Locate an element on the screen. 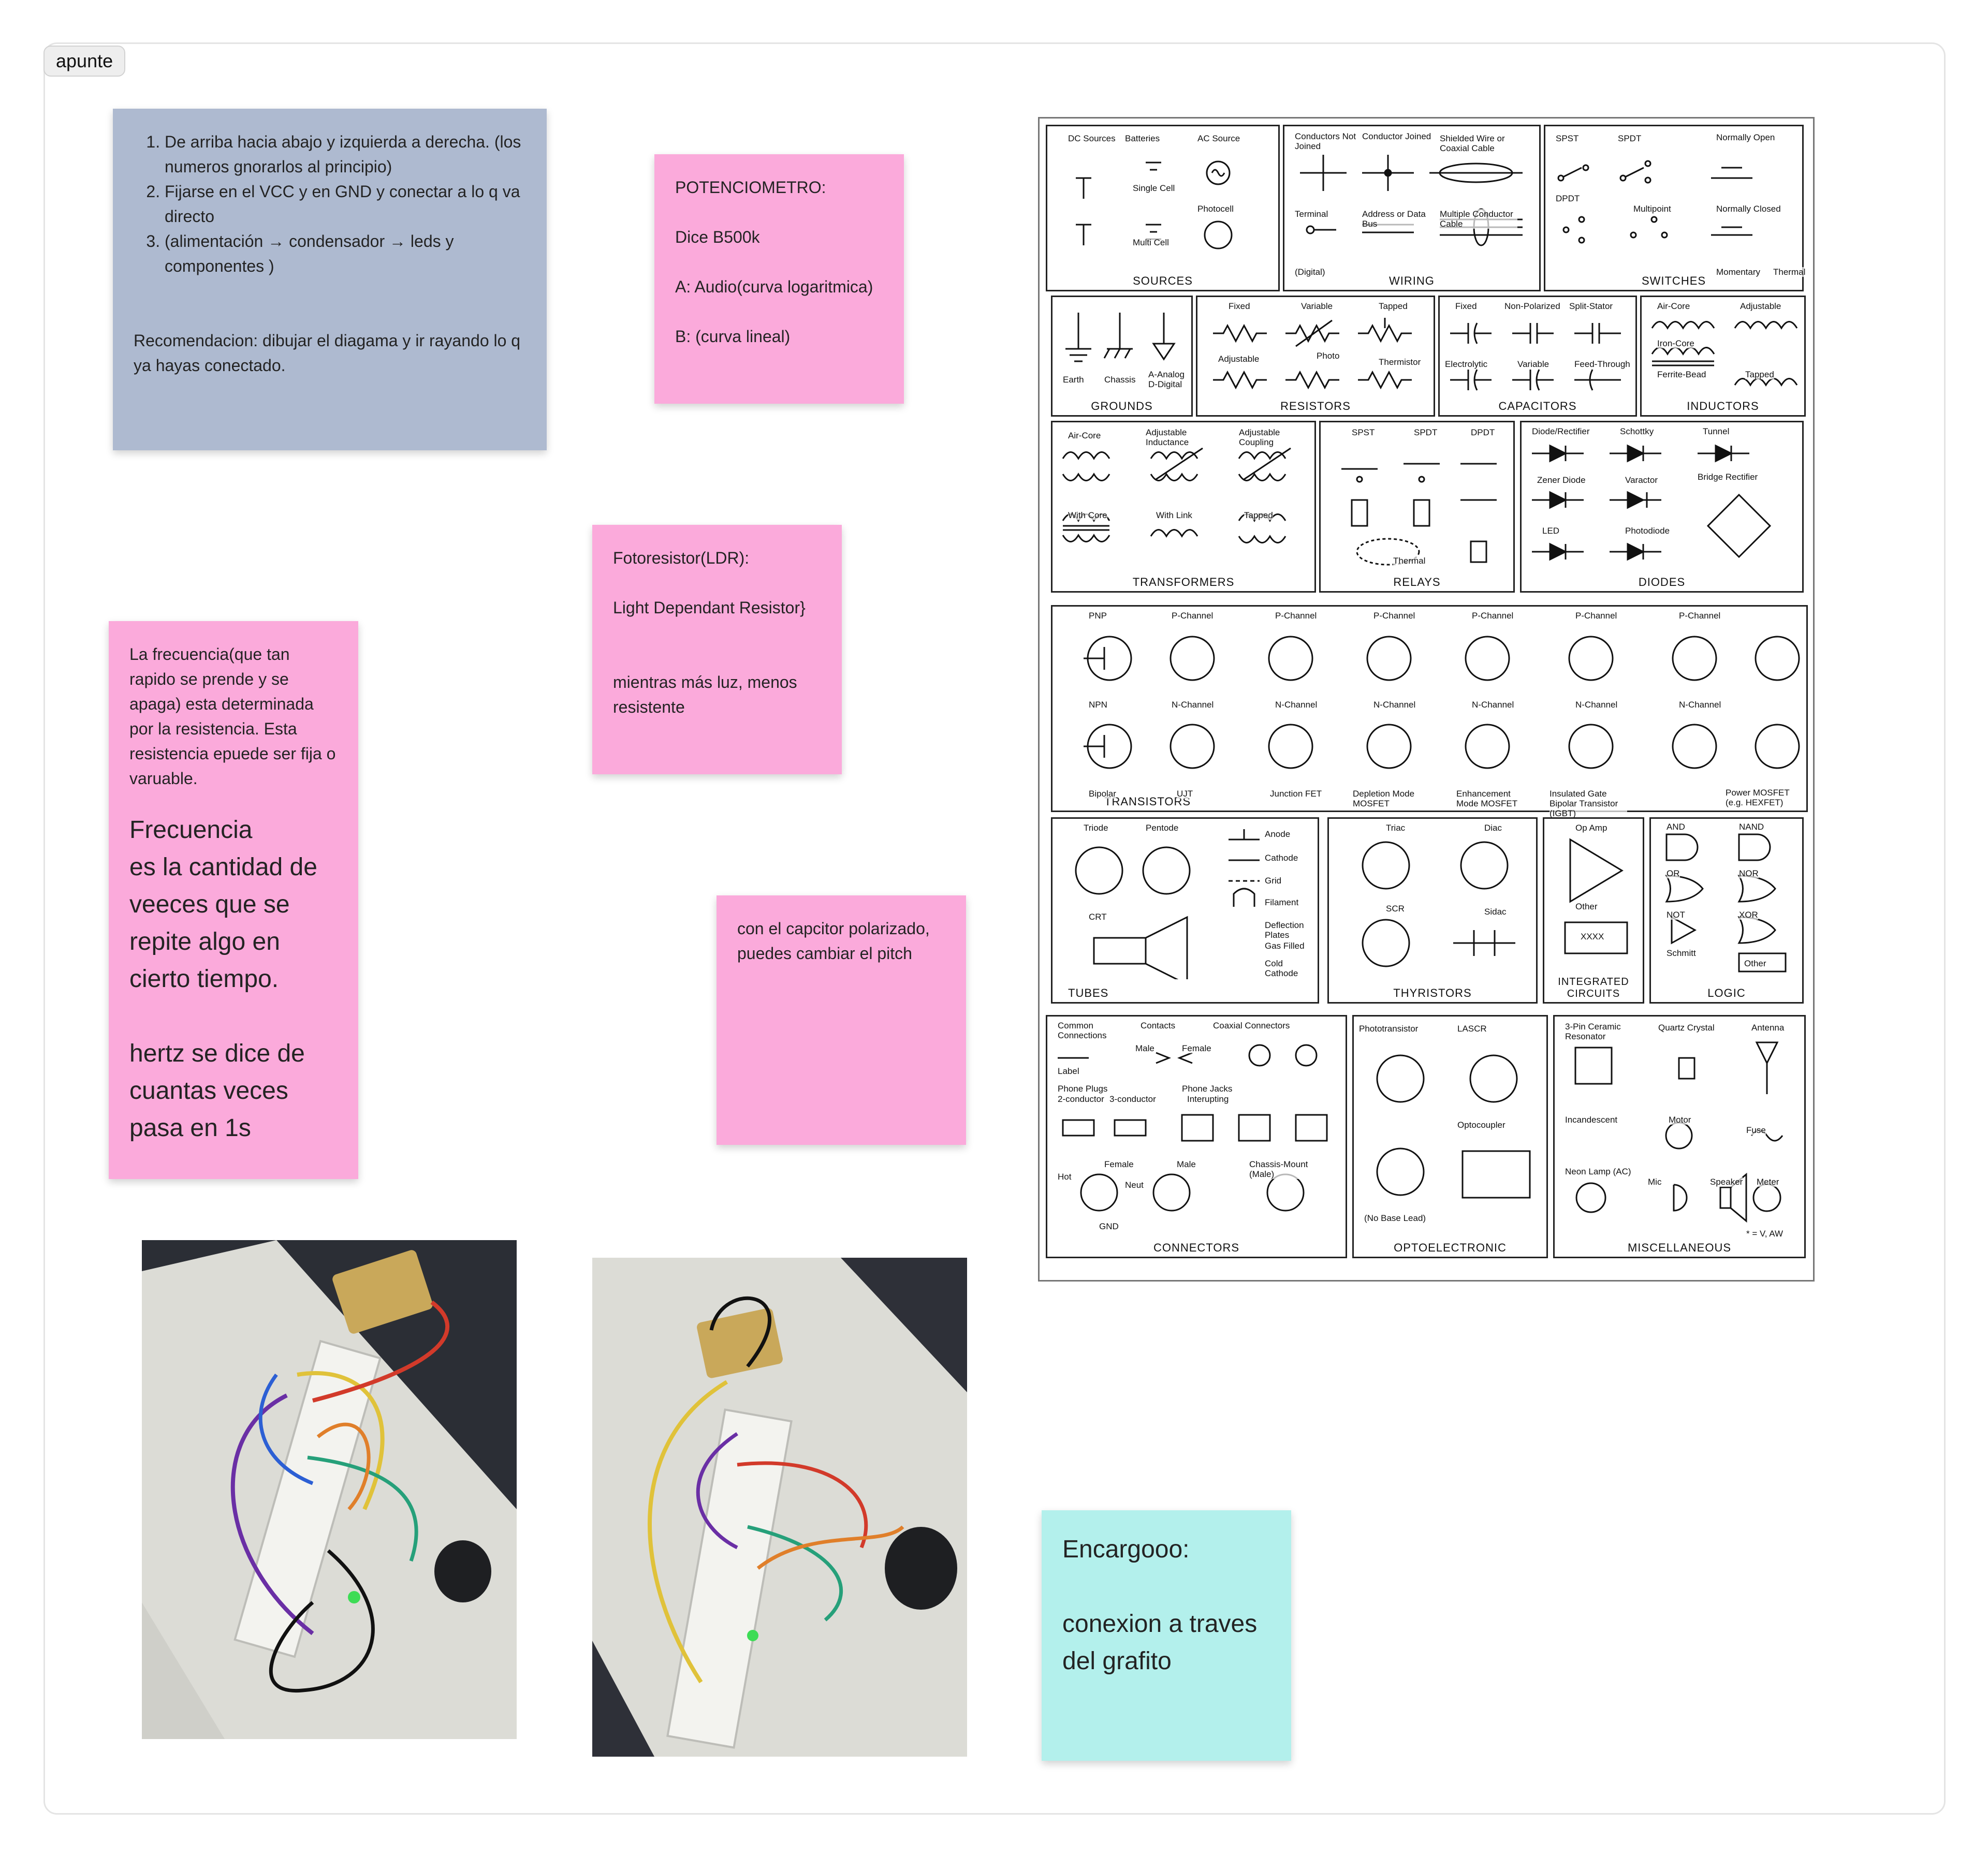 The width and height of the screenshot is (1988, 1855). panel-grounds: GROUNDS Earth Chassis A-Analog D-Digital is located at coordinates (1122, 356).